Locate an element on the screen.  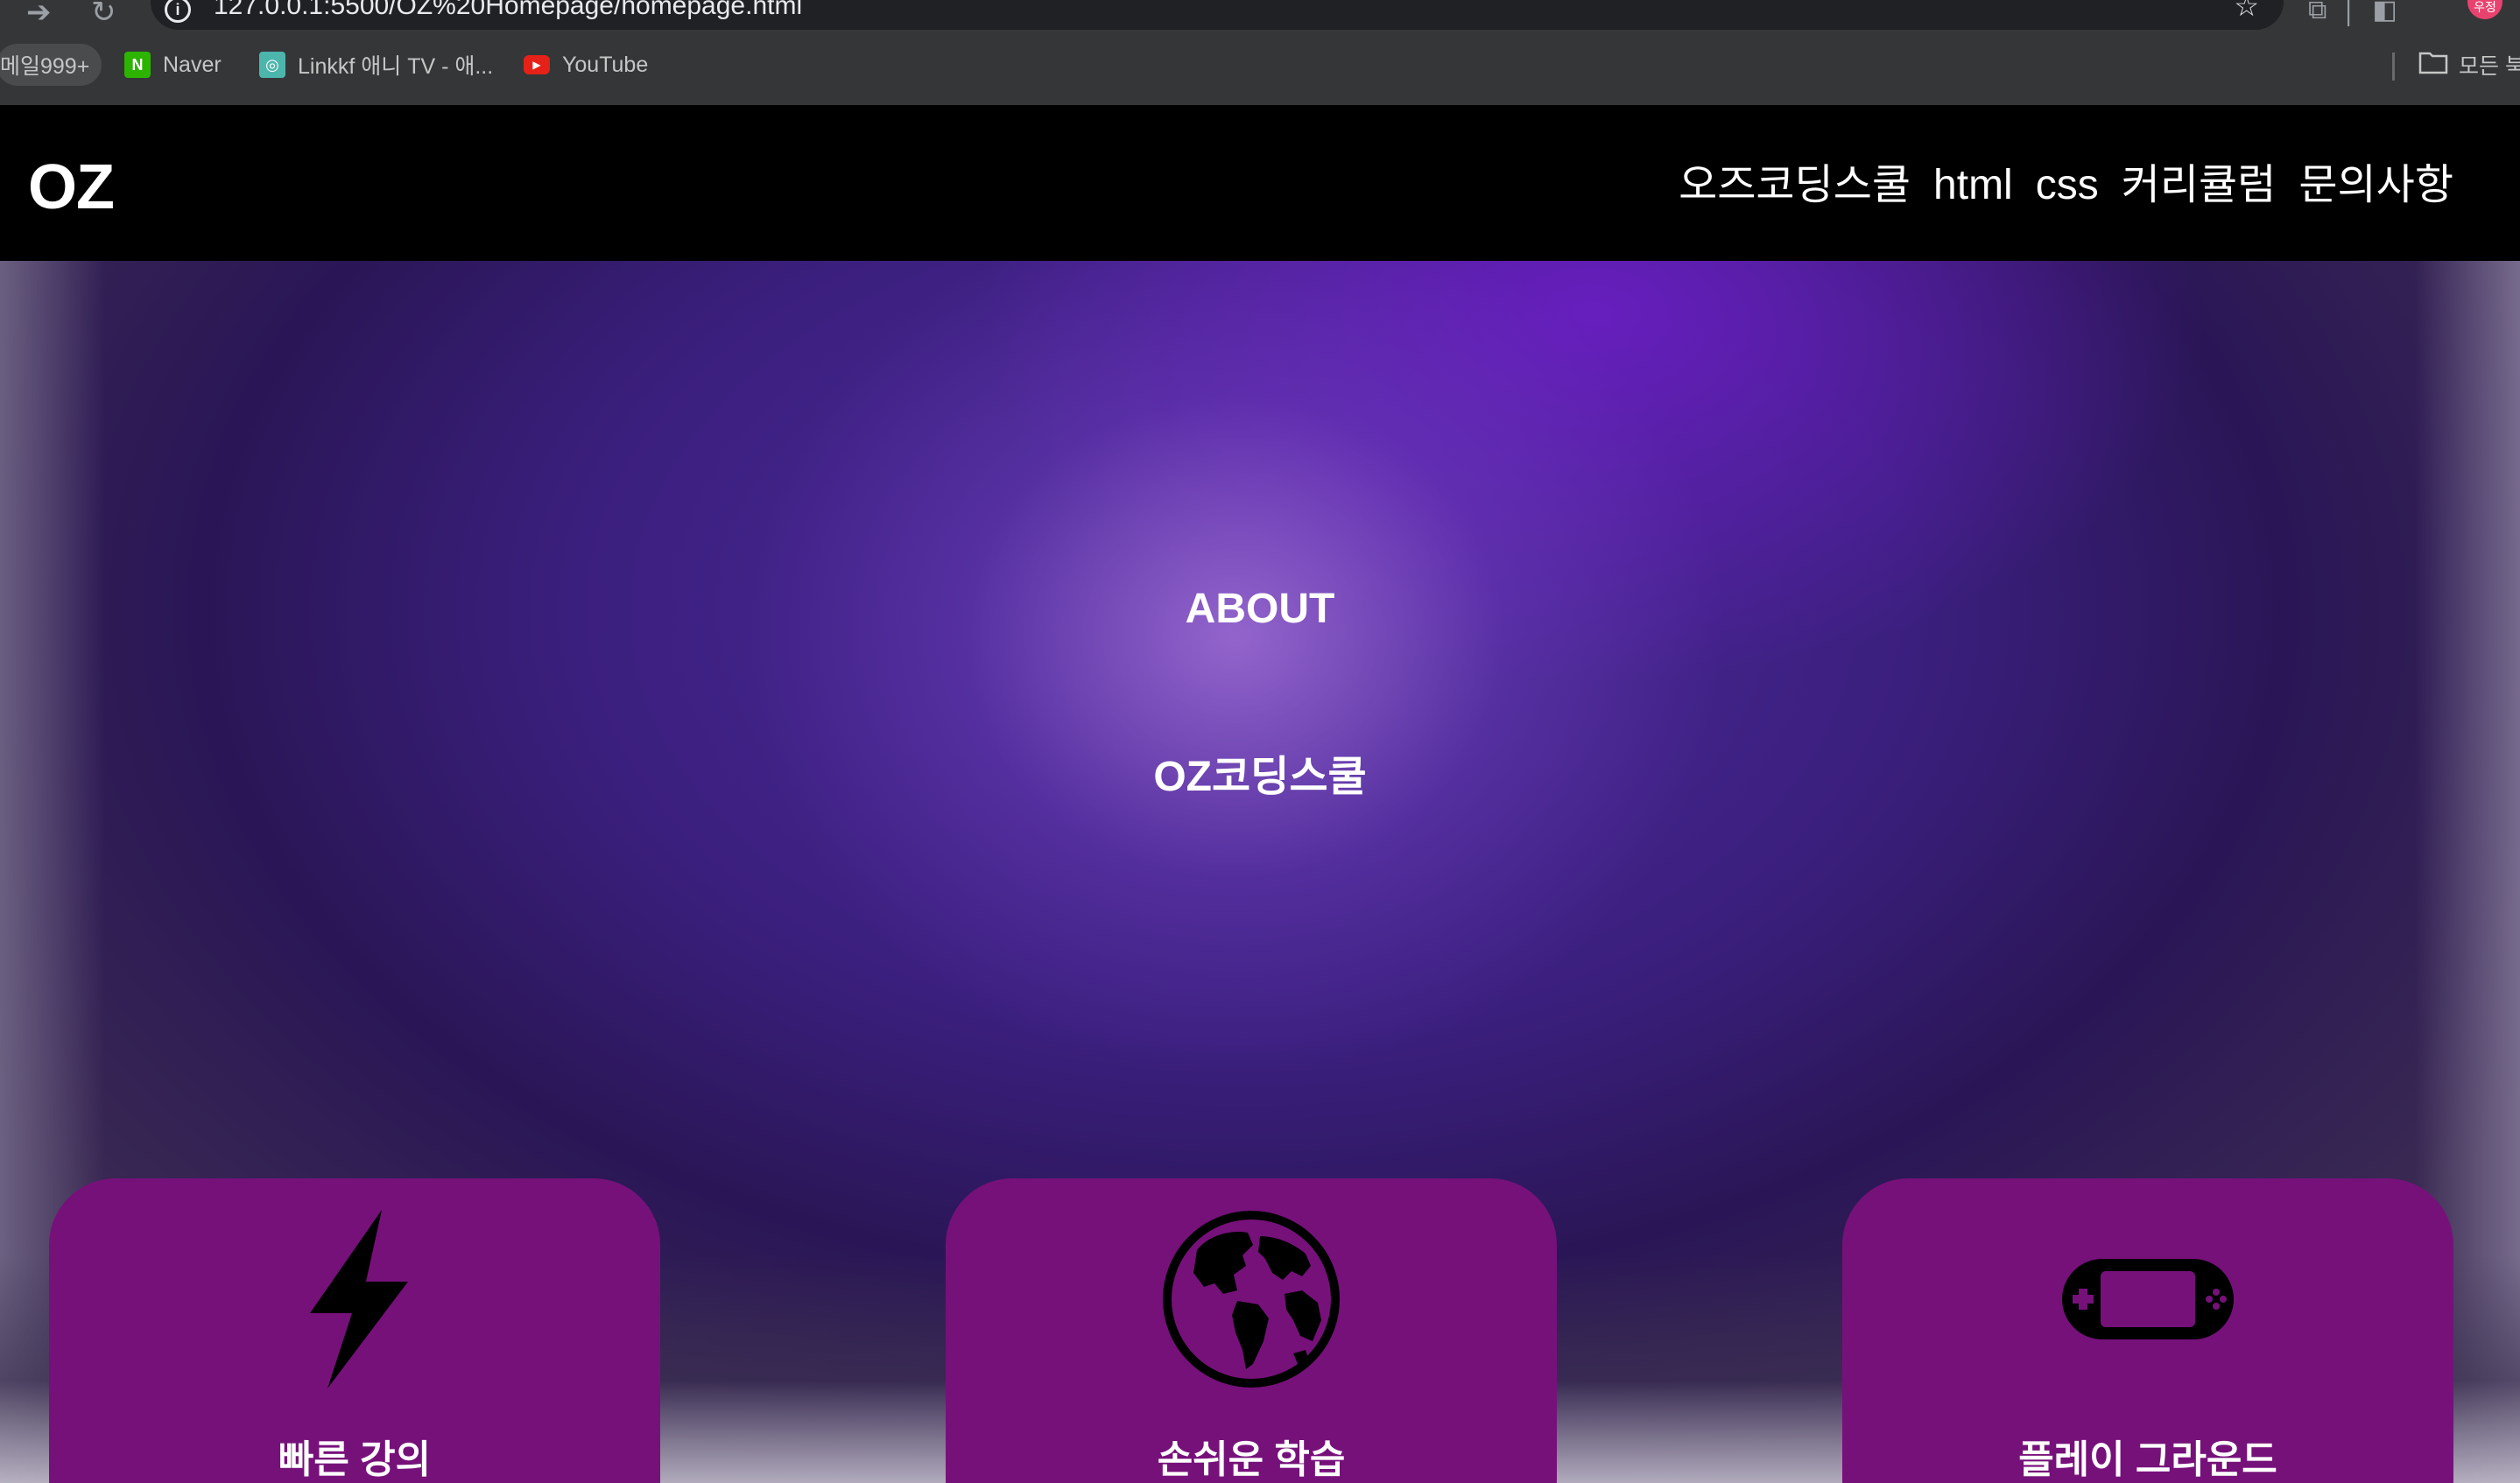
feature-card-label: 플레이 그라운드 is located at coordinates (2147, 1459).